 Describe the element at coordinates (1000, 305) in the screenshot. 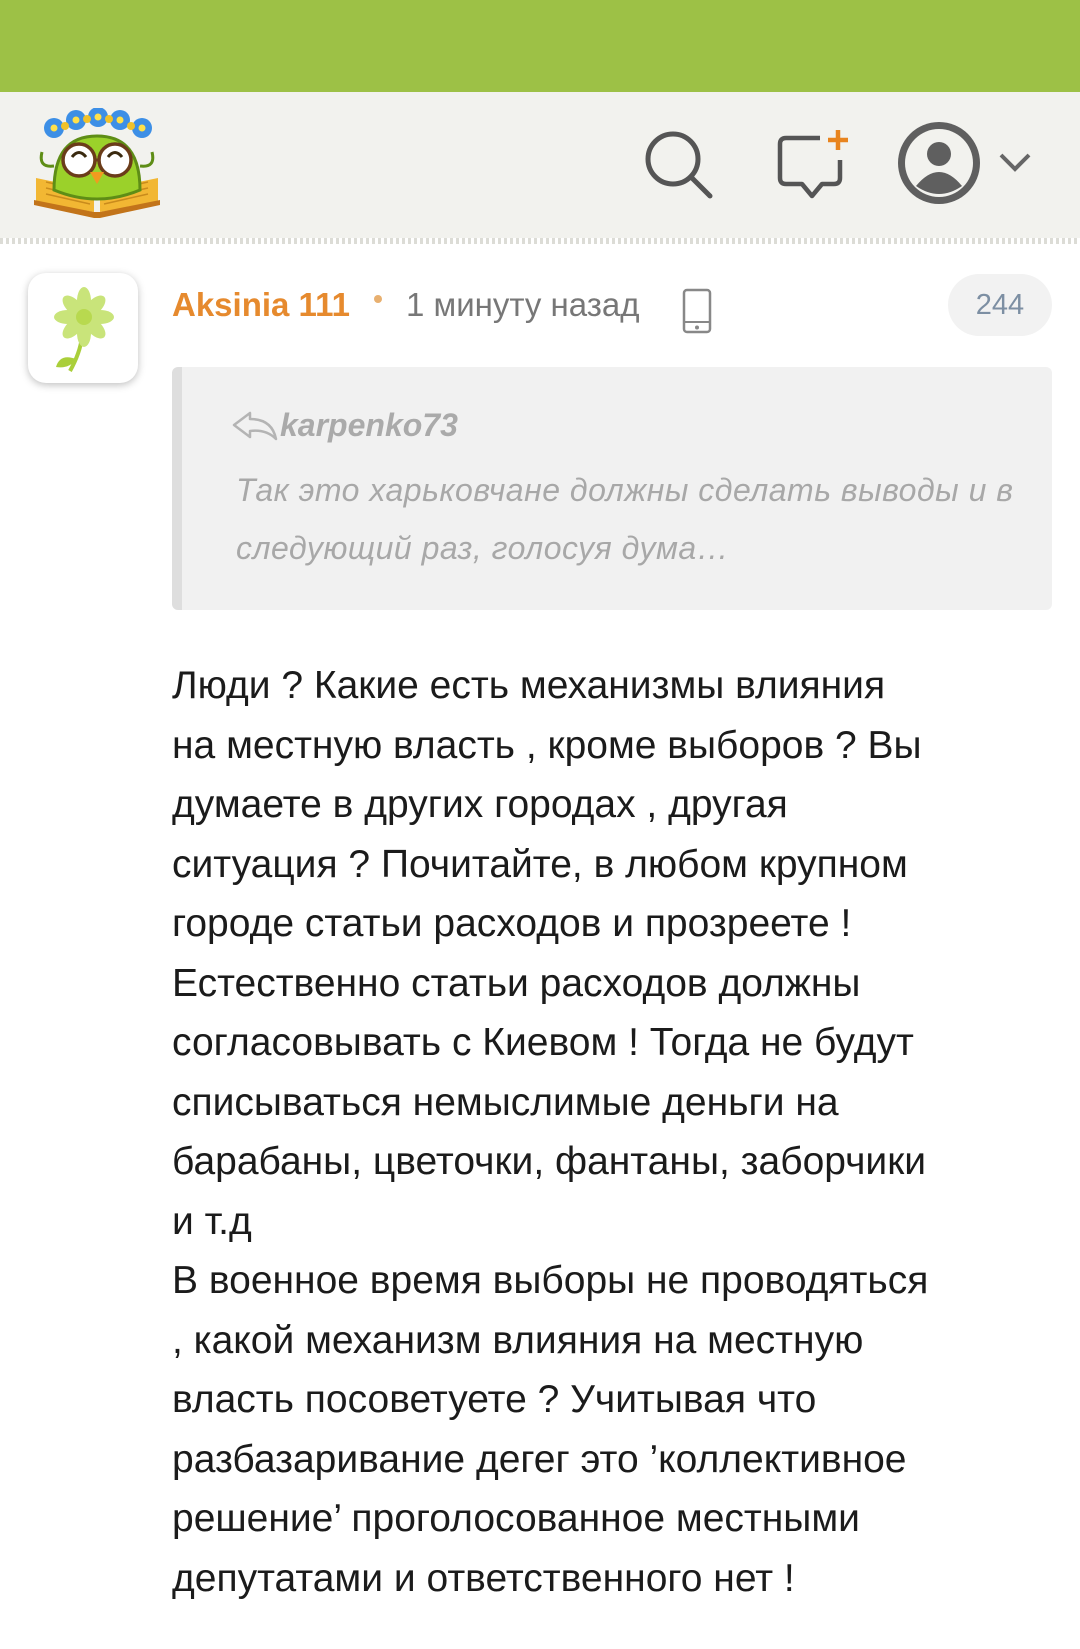

I see `comment-number-badge: 244` at that location.